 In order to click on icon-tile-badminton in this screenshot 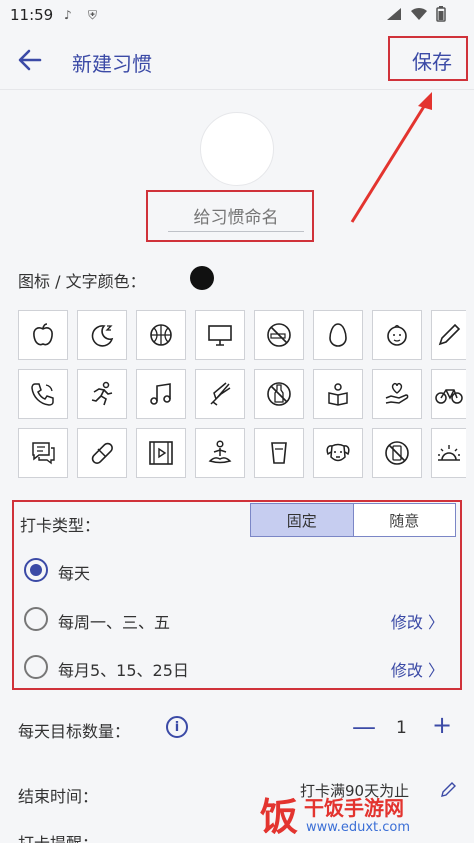, I will do `click(220, 394)`.